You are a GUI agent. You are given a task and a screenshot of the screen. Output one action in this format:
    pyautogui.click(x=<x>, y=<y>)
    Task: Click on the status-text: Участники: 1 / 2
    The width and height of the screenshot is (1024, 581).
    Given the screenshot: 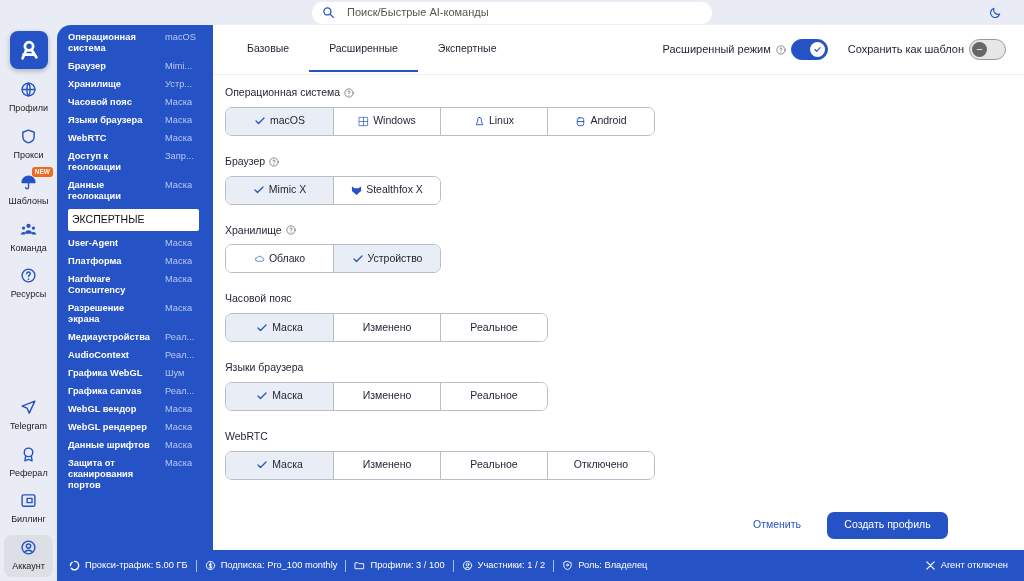 What is the action you would take?
    pyautogui.click(x=511, y=565)
    